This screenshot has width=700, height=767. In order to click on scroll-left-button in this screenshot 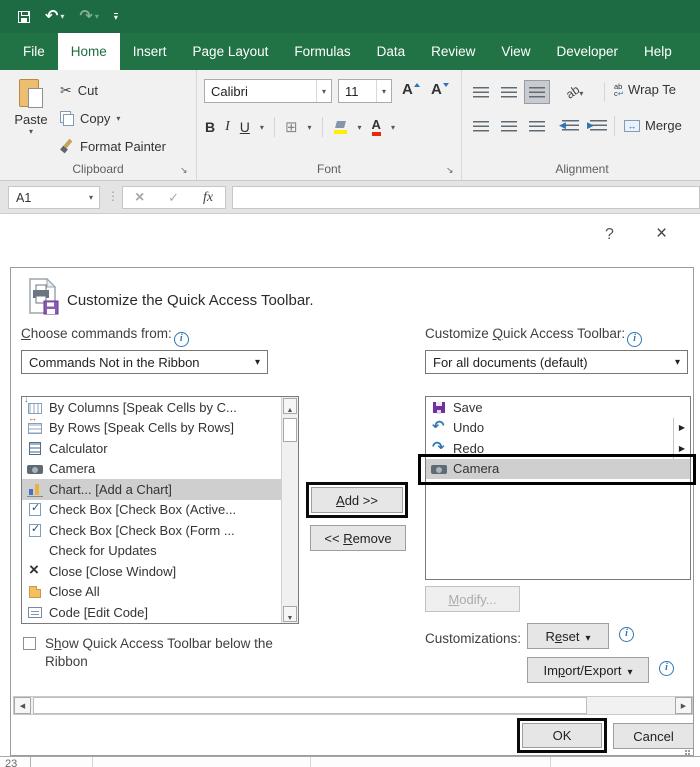, I will do `click(22, 705)`.